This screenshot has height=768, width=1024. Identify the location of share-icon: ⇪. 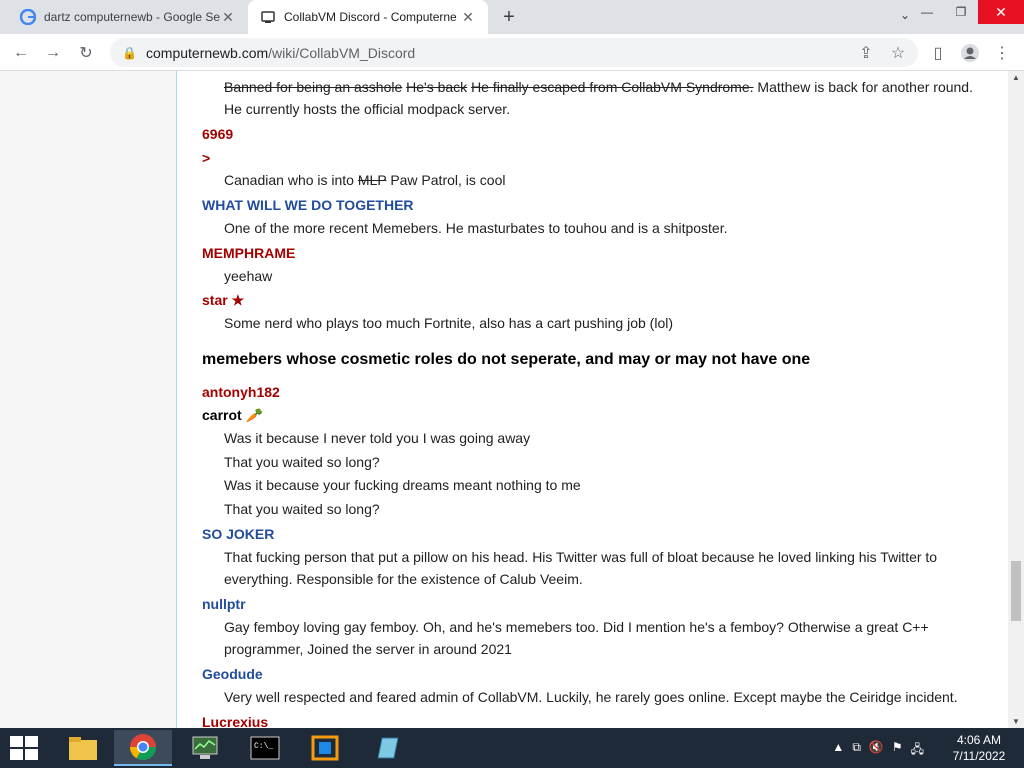
(866, 53).